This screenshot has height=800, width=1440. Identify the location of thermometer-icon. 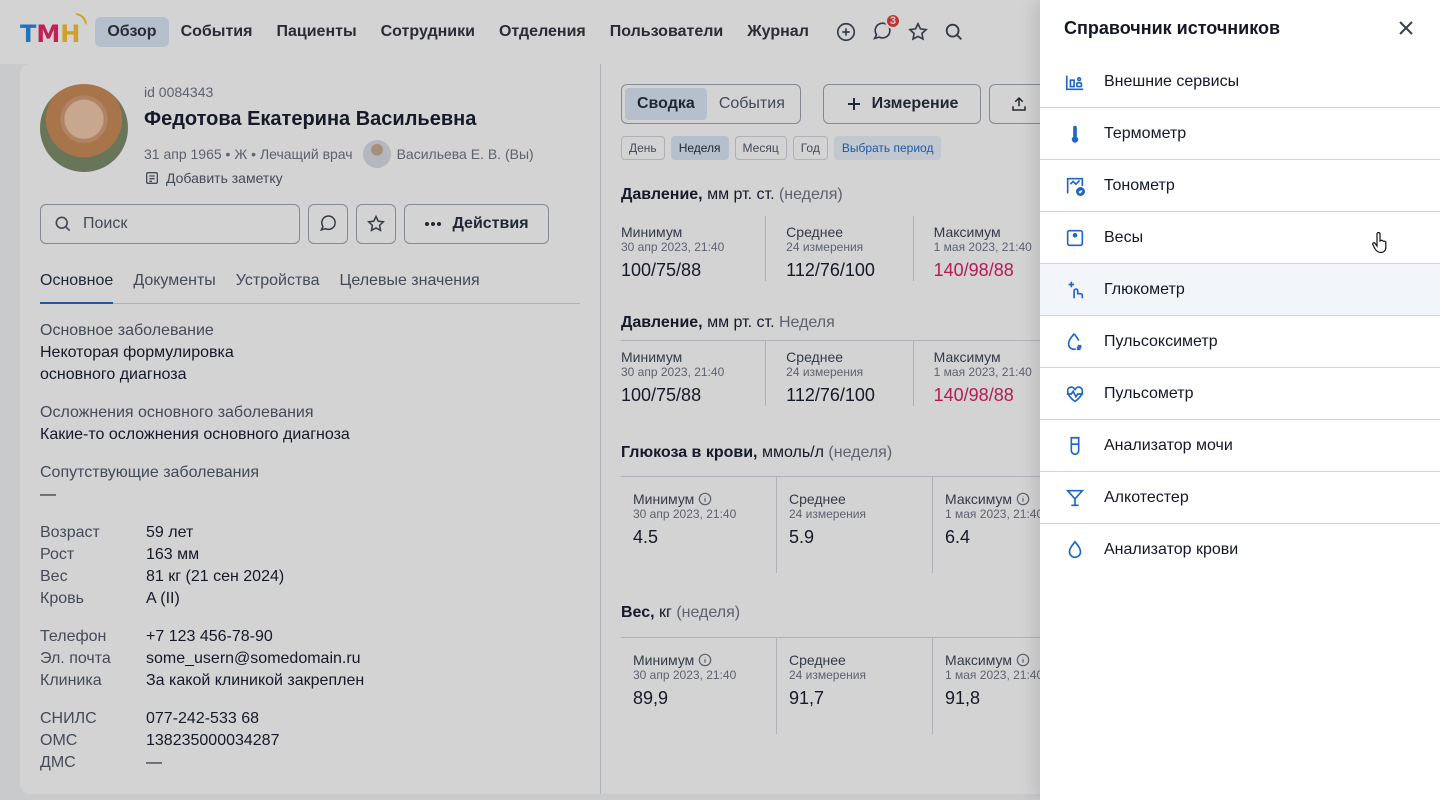
(1075, 134).